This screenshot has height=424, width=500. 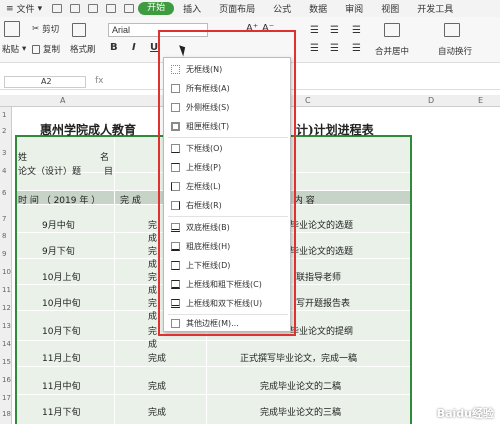 What do you see at coordinates (93, 8) in the screenshot?
I see `preview-icon` at bounding box center [93, 8].